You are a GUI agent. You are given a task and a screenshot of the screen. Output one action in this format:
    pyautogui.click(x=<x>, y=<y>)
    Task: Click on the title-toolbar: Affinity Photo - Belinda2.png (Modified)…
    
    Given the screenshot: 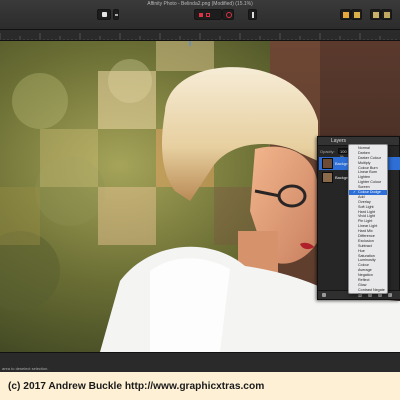 What is the action you would take?
    pyautogui.click(x=200, y=15)
    